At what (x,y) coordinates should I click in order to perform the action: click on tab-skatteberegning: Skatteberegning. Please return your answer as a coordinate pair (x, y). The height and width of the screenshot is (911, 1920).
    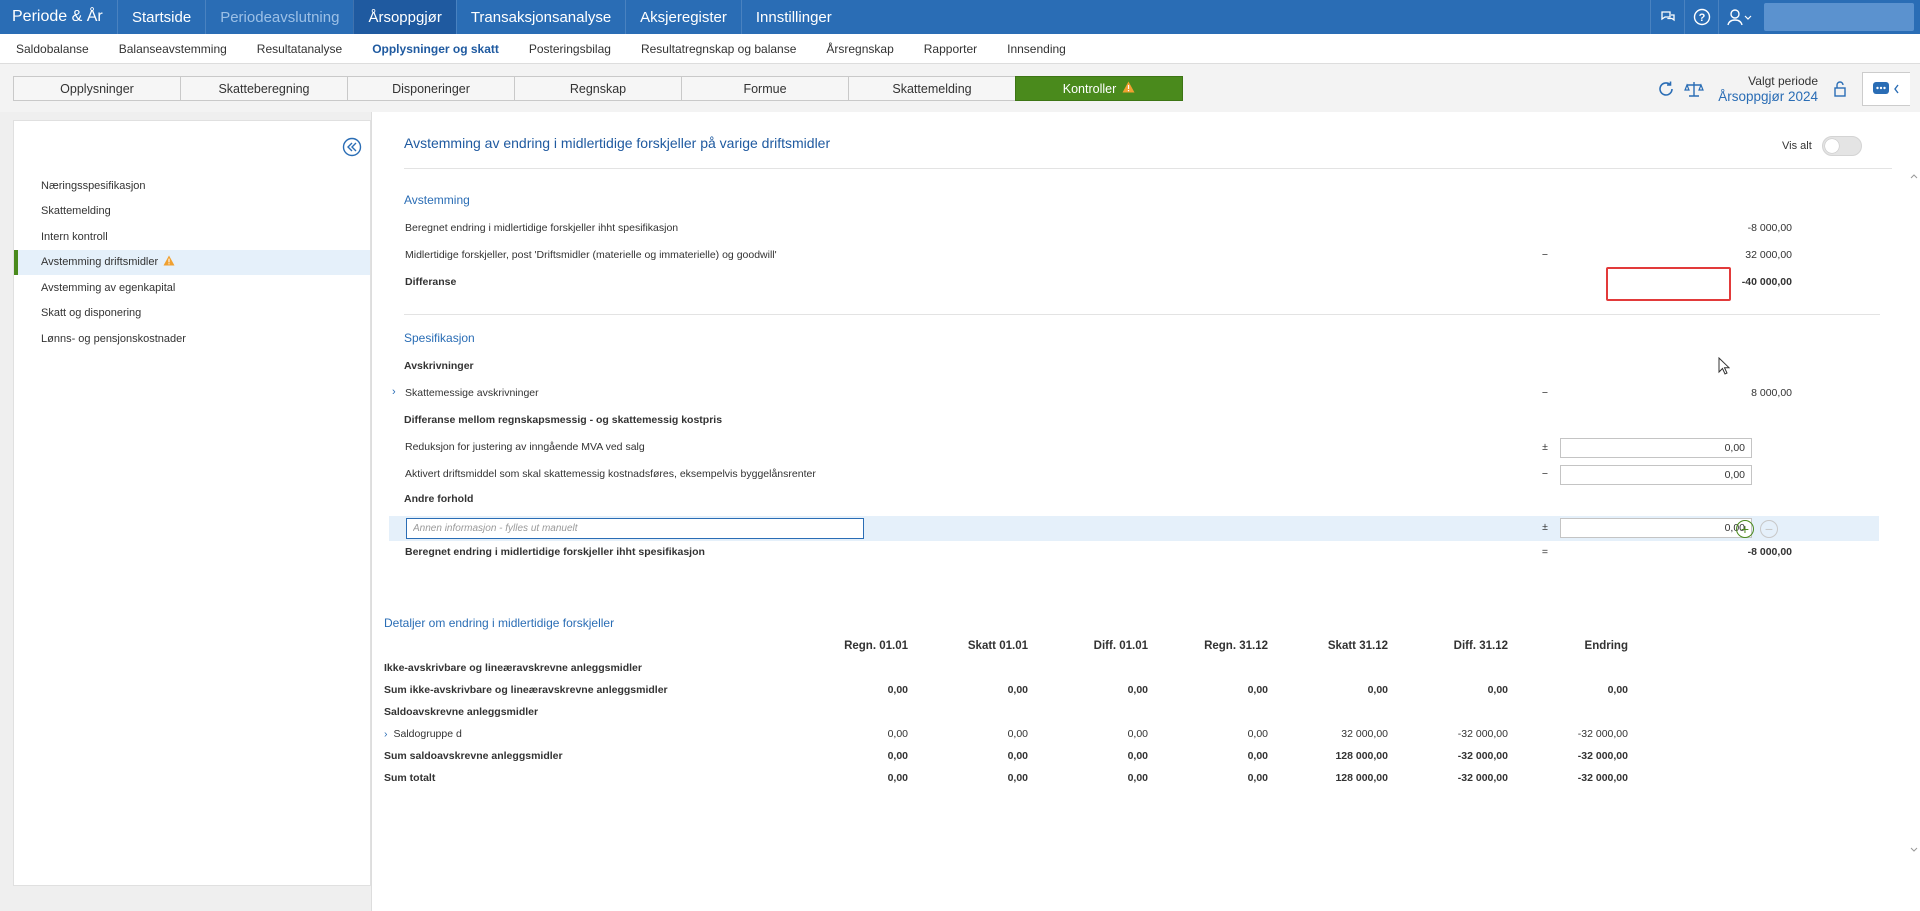
    Looking at the image, I should click on (264, 88).